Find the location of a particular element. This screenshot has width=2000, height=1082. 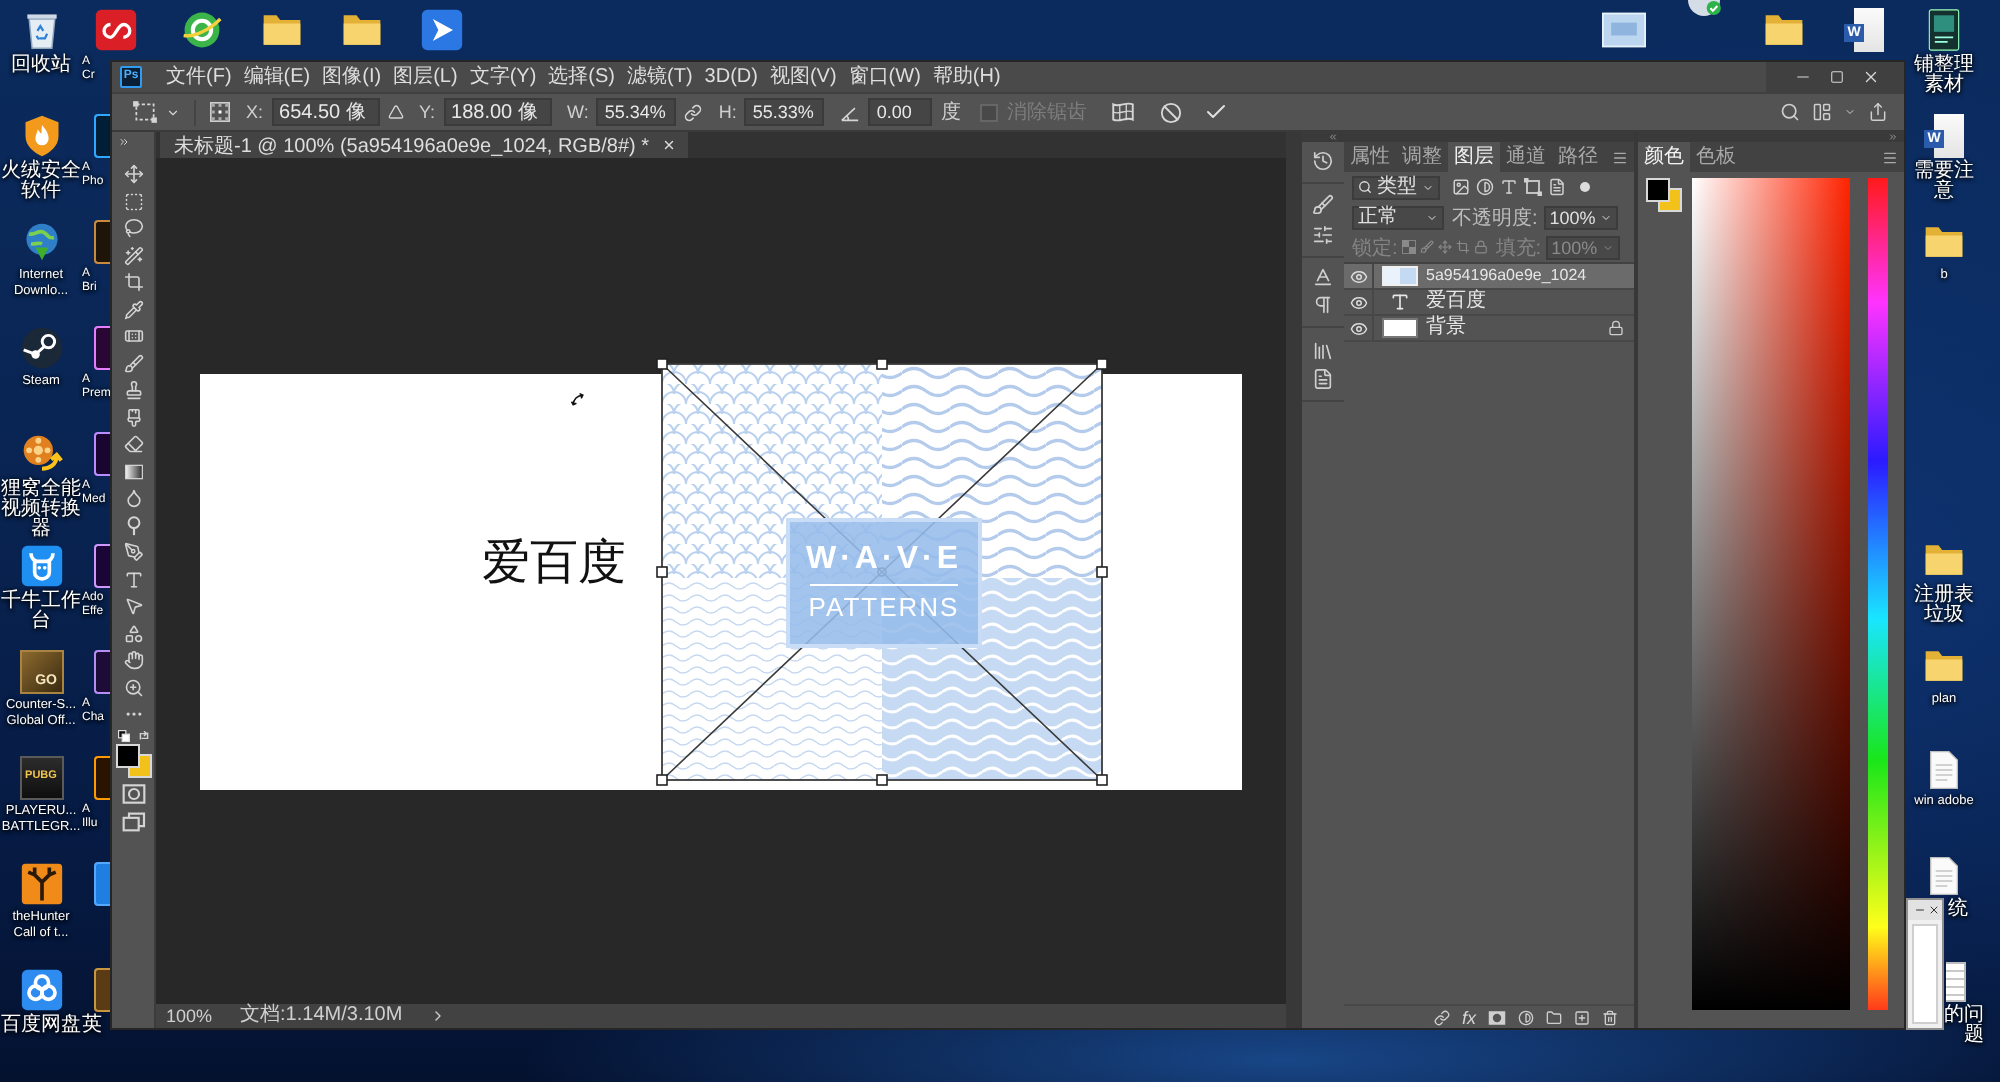

shortcut-label: 千牛工作台 is located at coordinates (41, 612).